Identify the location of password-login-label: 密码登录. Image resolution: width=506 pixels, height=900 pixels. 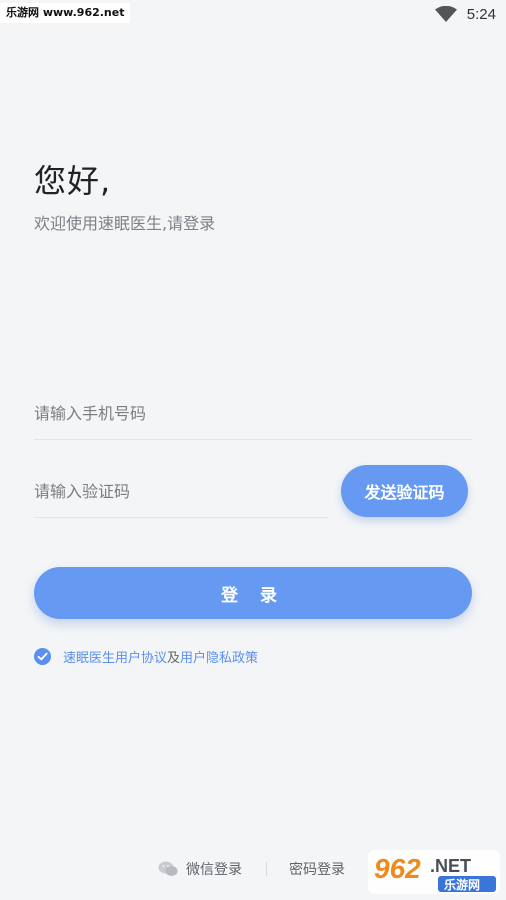
(317, 870).